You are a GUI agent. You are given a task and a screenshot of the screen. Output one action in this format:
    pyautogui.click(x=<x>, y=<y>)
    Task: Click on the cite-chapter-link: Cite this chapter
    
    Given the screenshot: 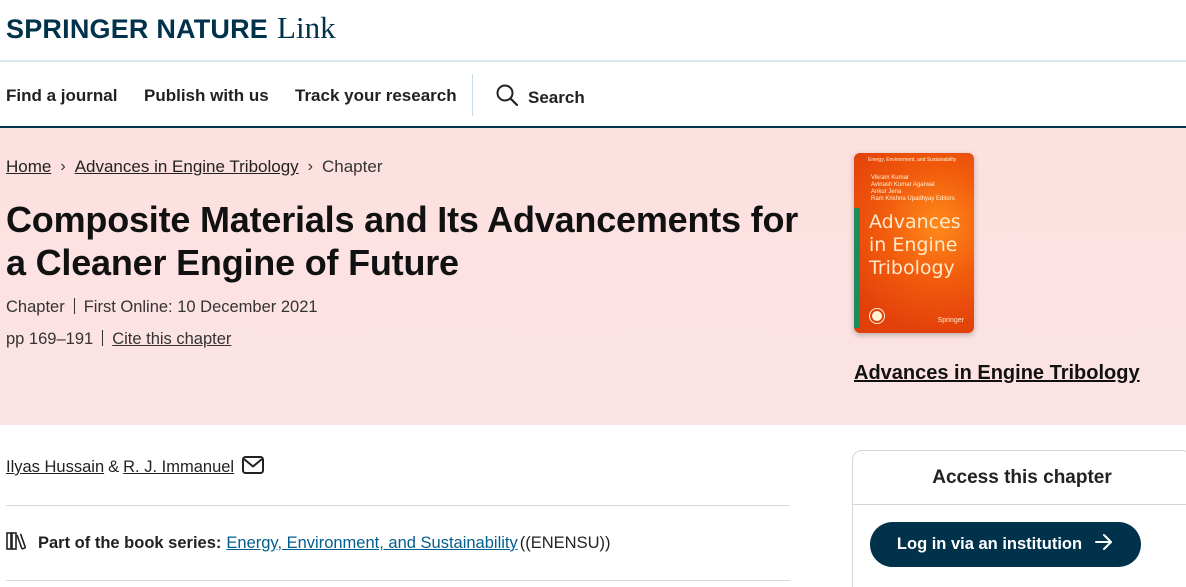 What is the action you would take?
    pyautogui.click(x=171, y=339)
    